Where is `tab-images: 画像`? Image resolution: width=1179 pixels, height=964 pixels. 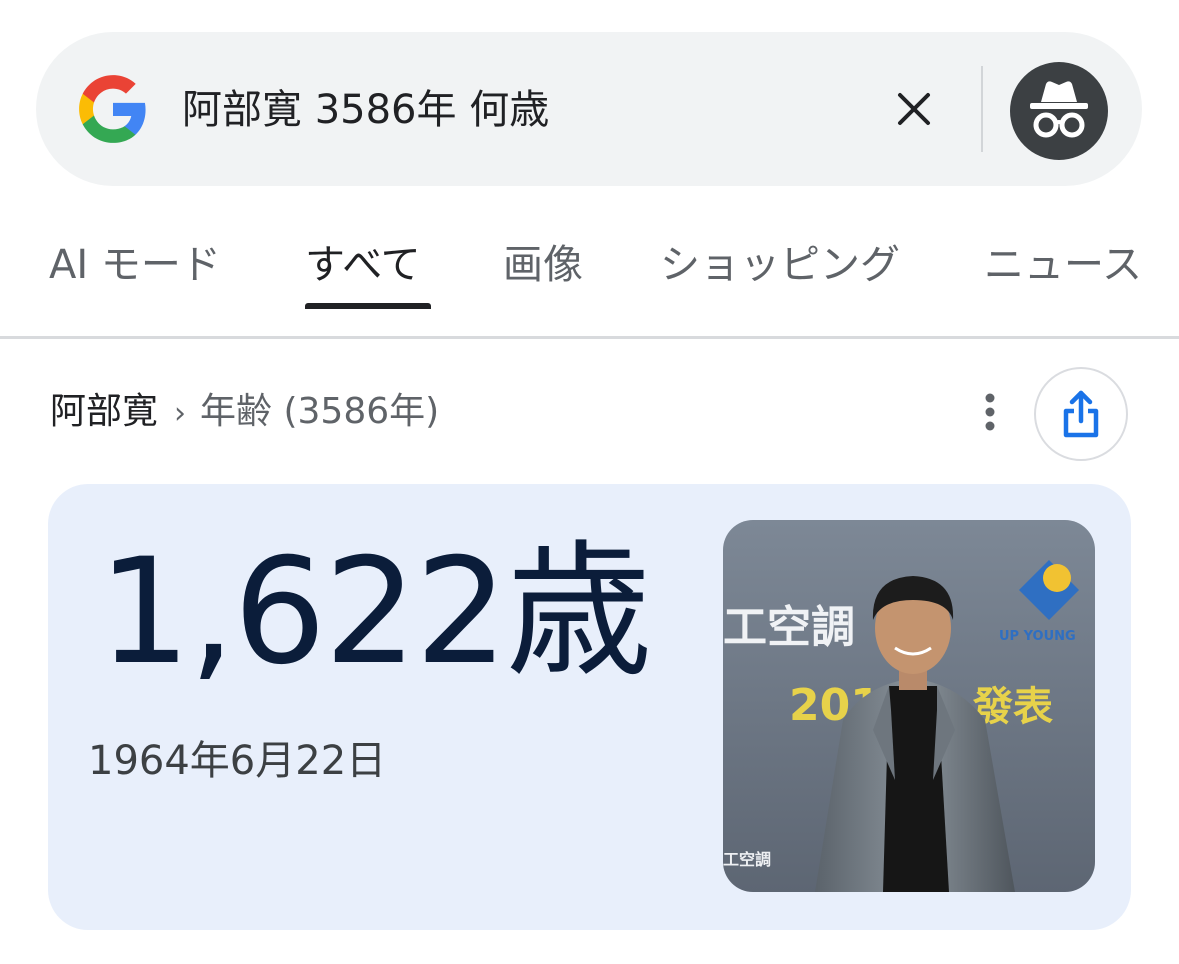 tab-images: 画像 is located at coordinates (543, 265).